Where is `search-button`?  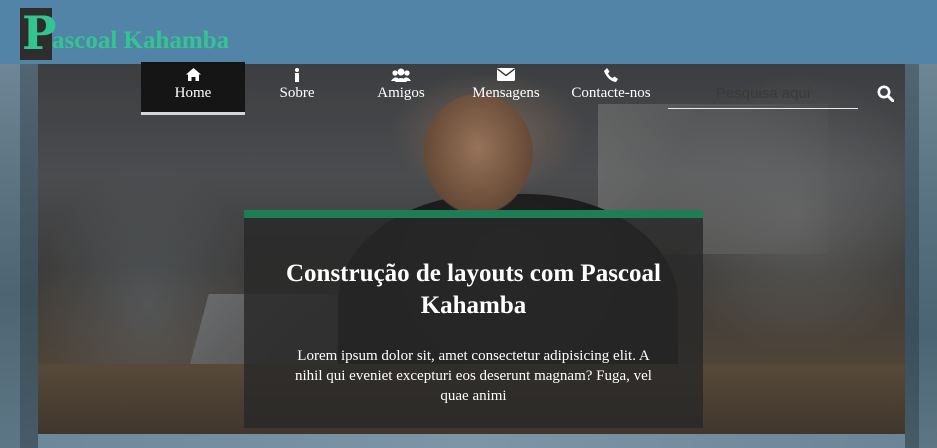
search-button is located at coordinates (885, 95).